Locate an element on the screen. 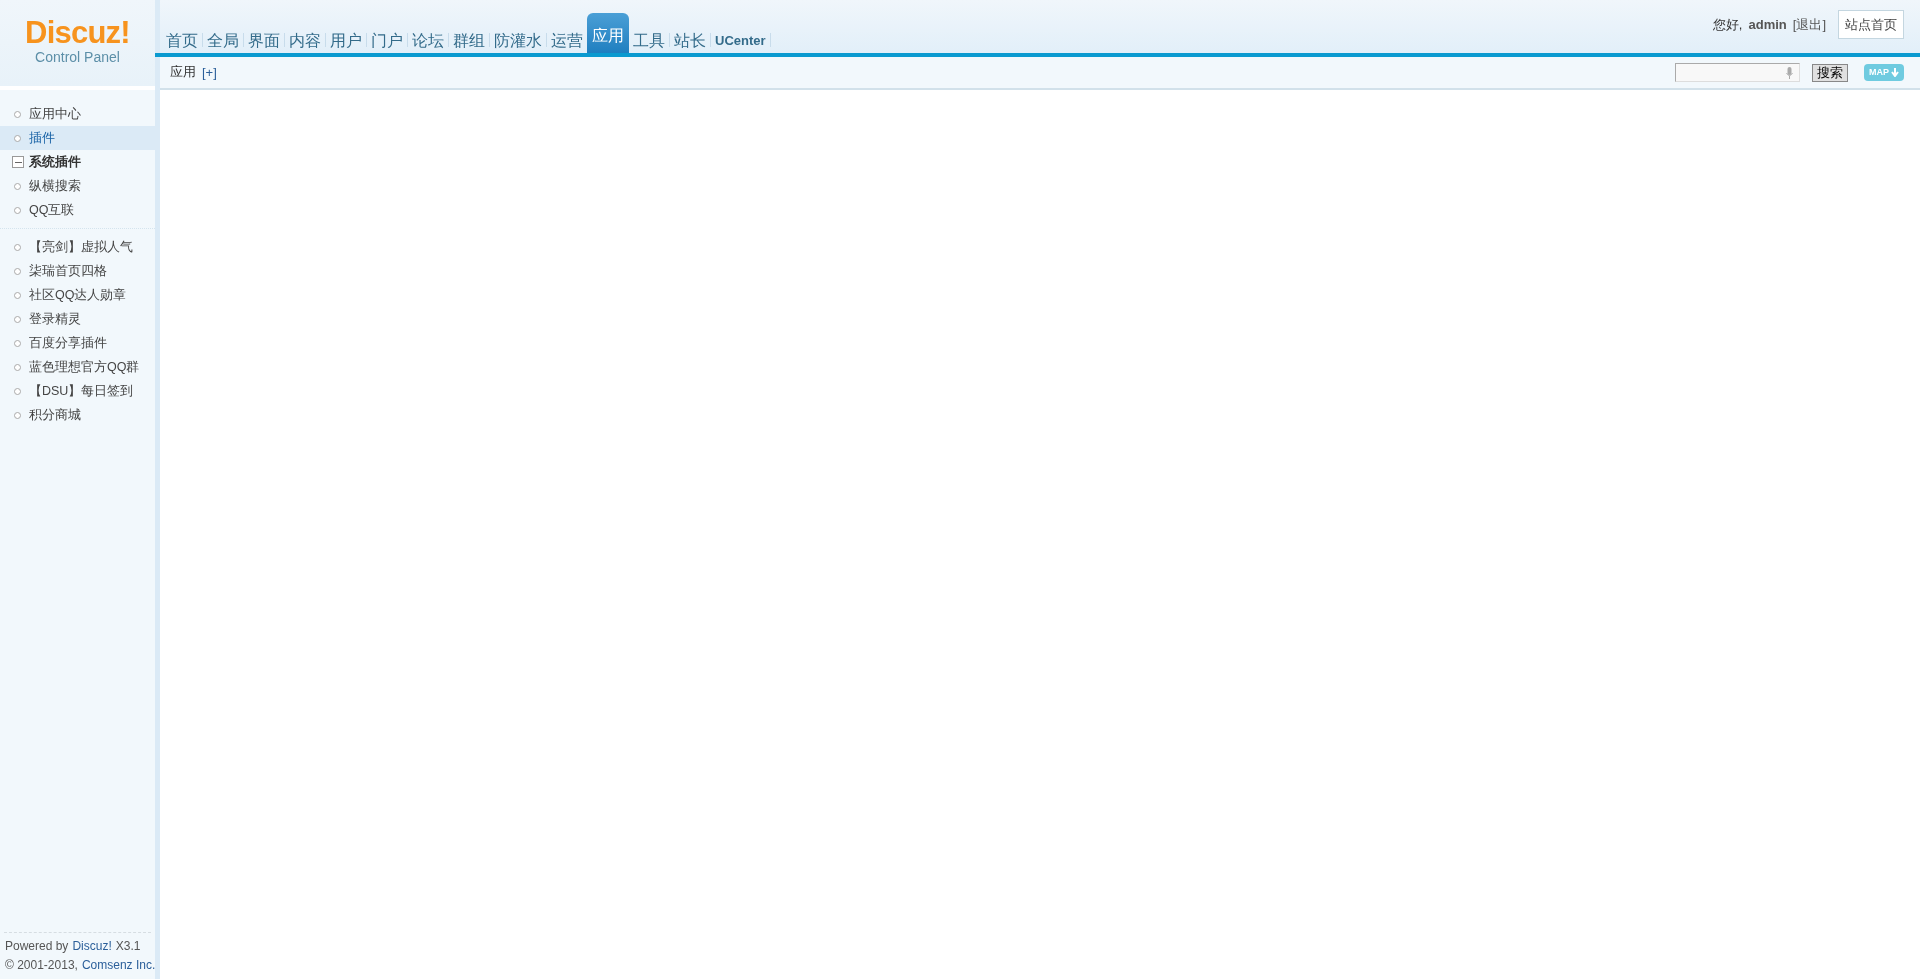 This screenshot has width=1920, height=979. nav-tab: 防灌水 is located at coordinates (518, 38).